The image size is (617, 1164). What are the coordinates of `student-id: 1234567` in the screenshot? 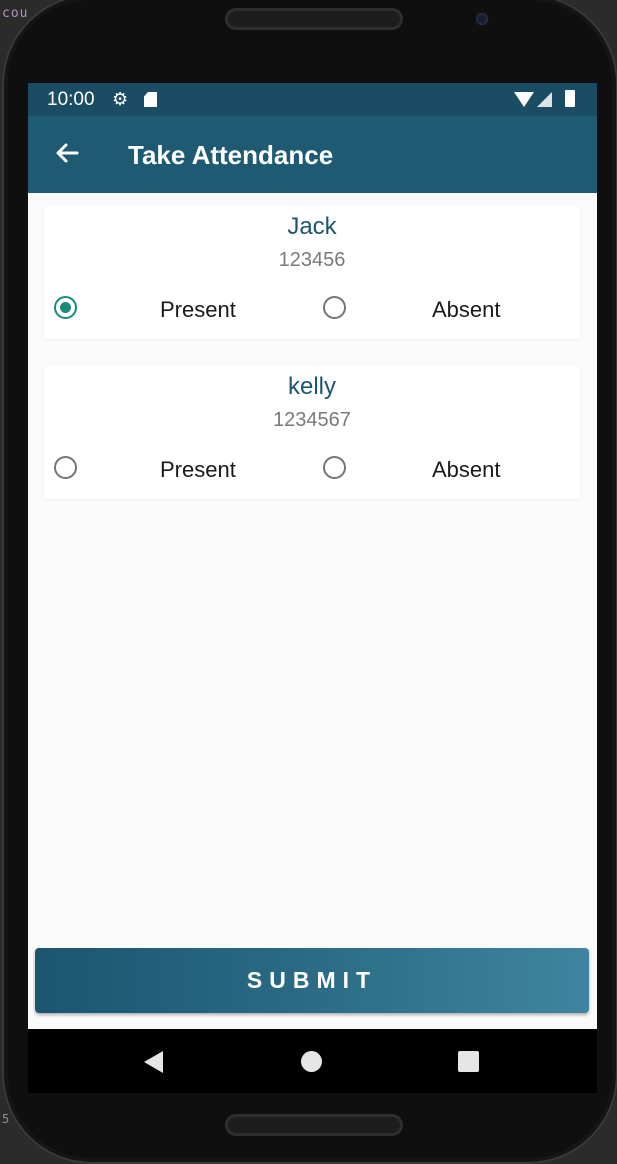 It's located at (312, 420).